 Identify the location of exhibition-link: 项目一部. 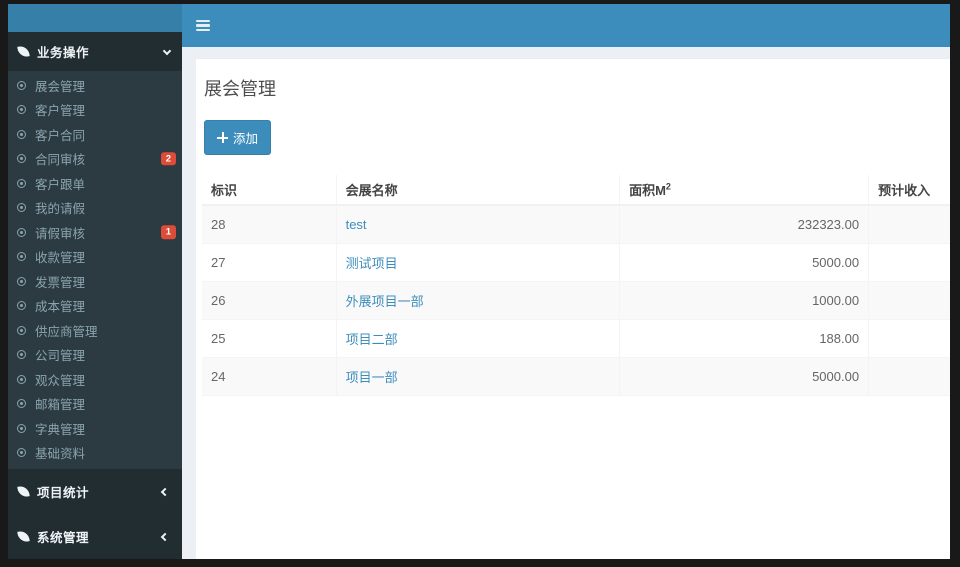
(372, 377).